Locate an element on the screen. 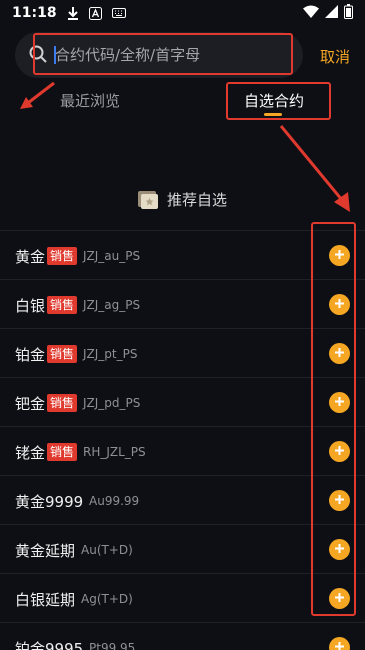 The height and width of the screenshot is (650, 365). item-name: 铑金 is located at coordinates (30, 453).